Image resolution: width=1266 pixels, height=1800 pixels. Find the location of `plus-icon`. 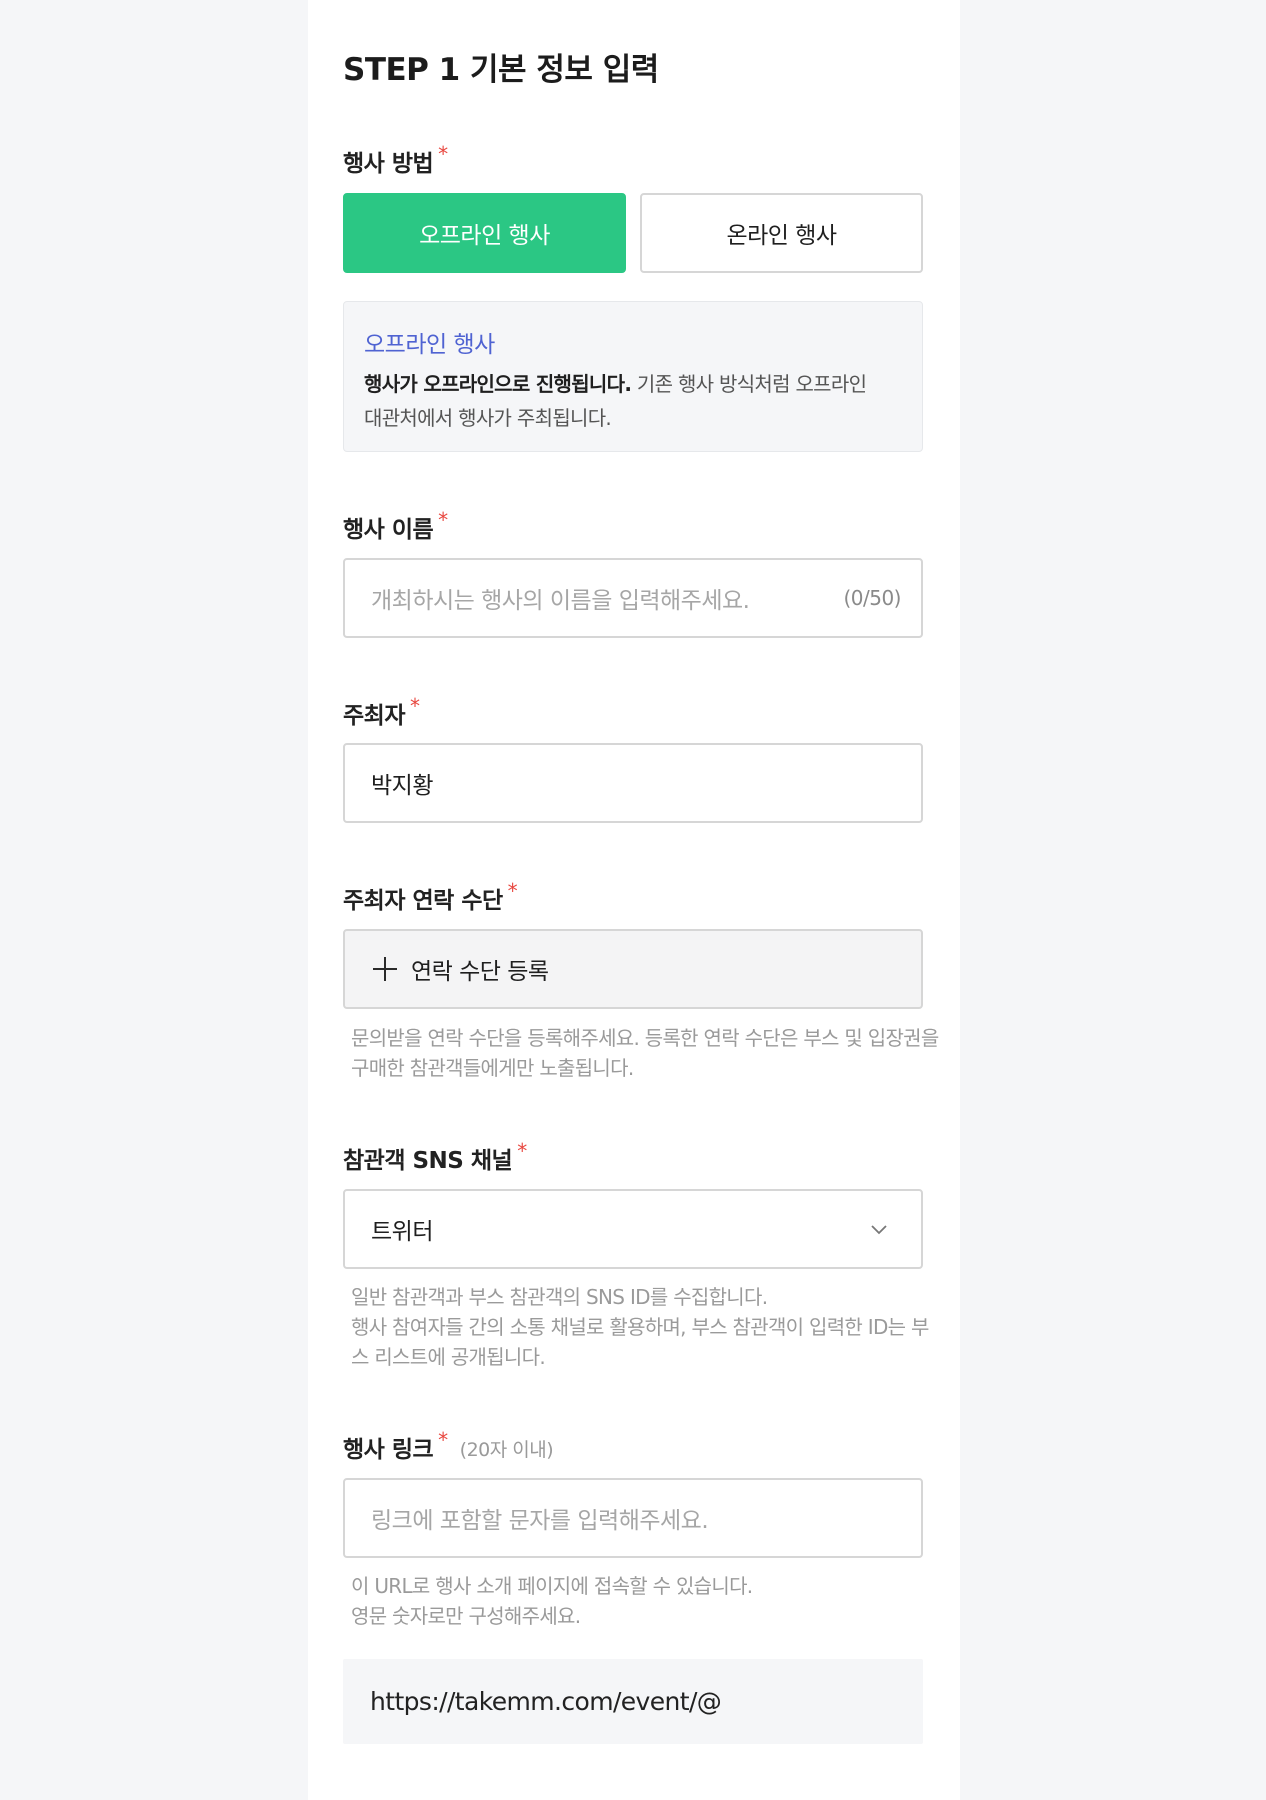

plus-icon is located at coordinates (385, 969).